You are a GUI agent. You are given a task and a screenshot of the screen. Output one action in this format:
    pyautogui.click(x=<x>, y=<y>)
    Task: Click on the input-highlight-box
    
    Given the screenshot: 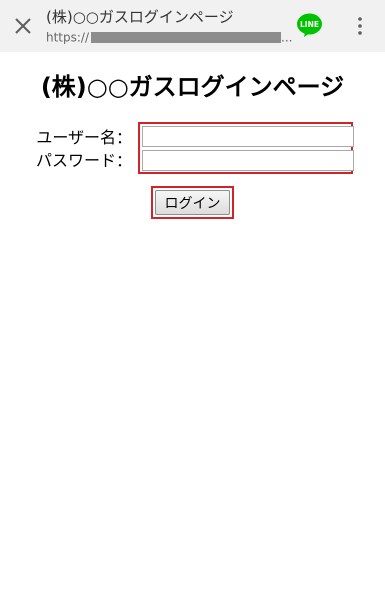 What is the action you would take?
    pyautogui.click(x=246, y=148)
    